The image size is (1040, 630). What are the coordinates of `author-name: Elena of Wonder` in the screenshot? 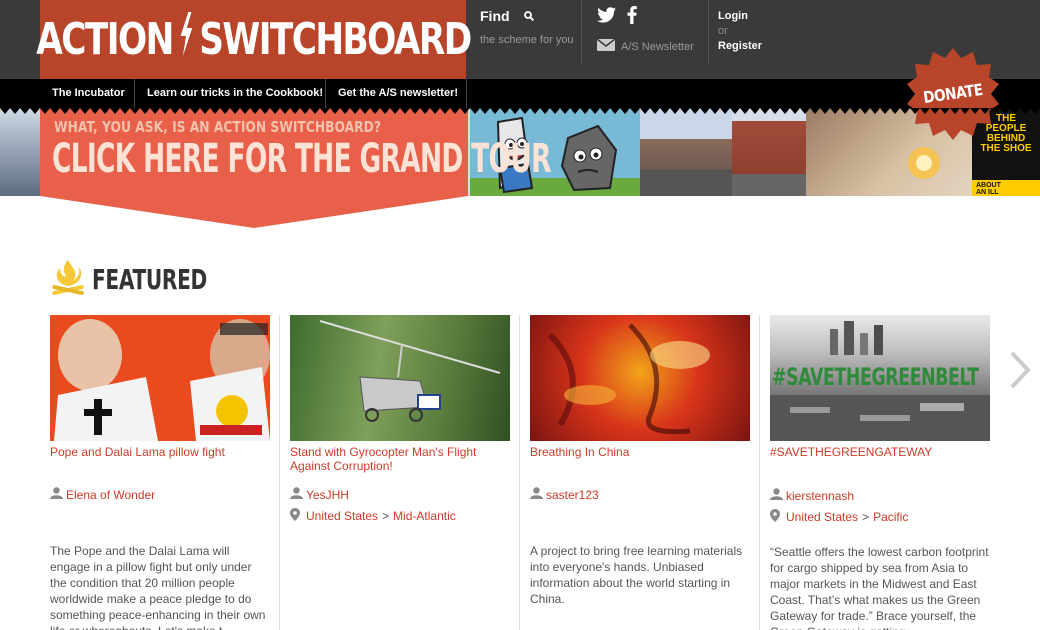 It's located at (110, 495).